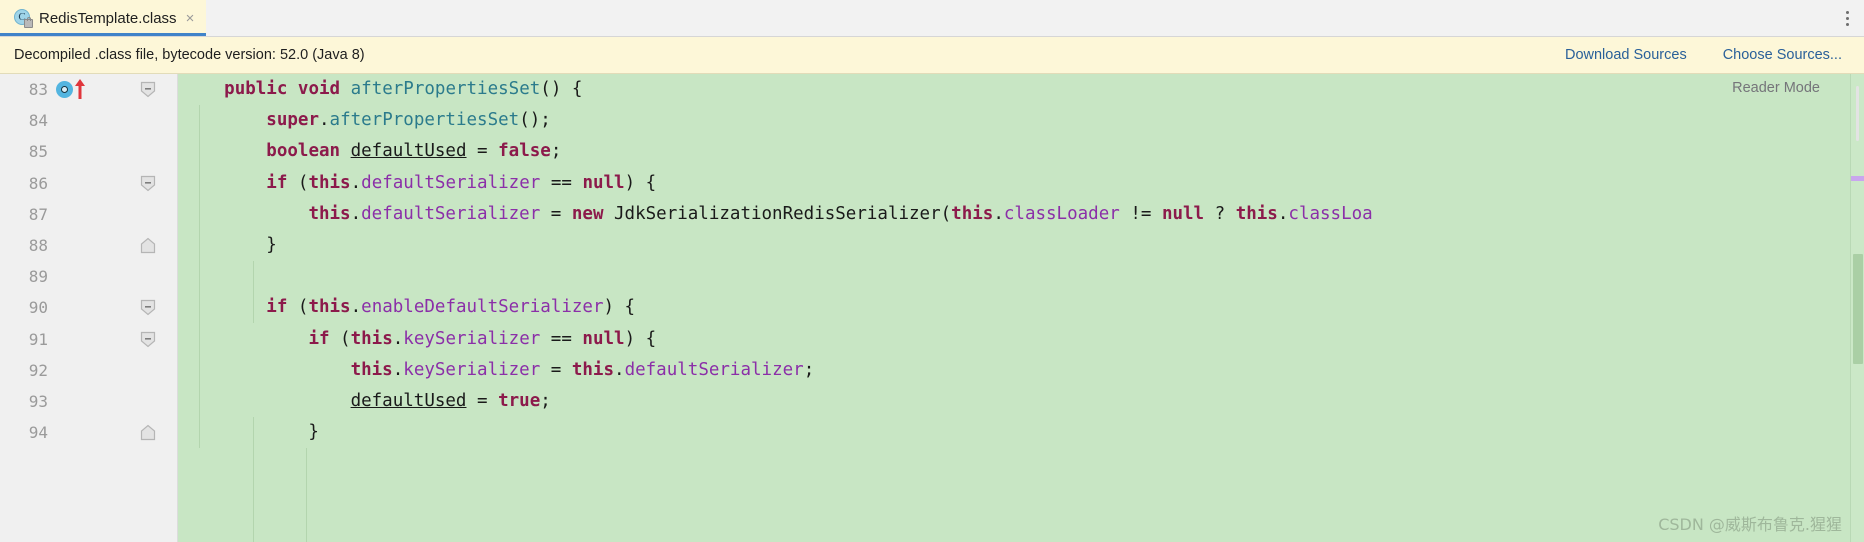  What do you see at coordinates (38, 121) in the screenshot?
I see `line-number: 84` at bounding box center [38, 121].